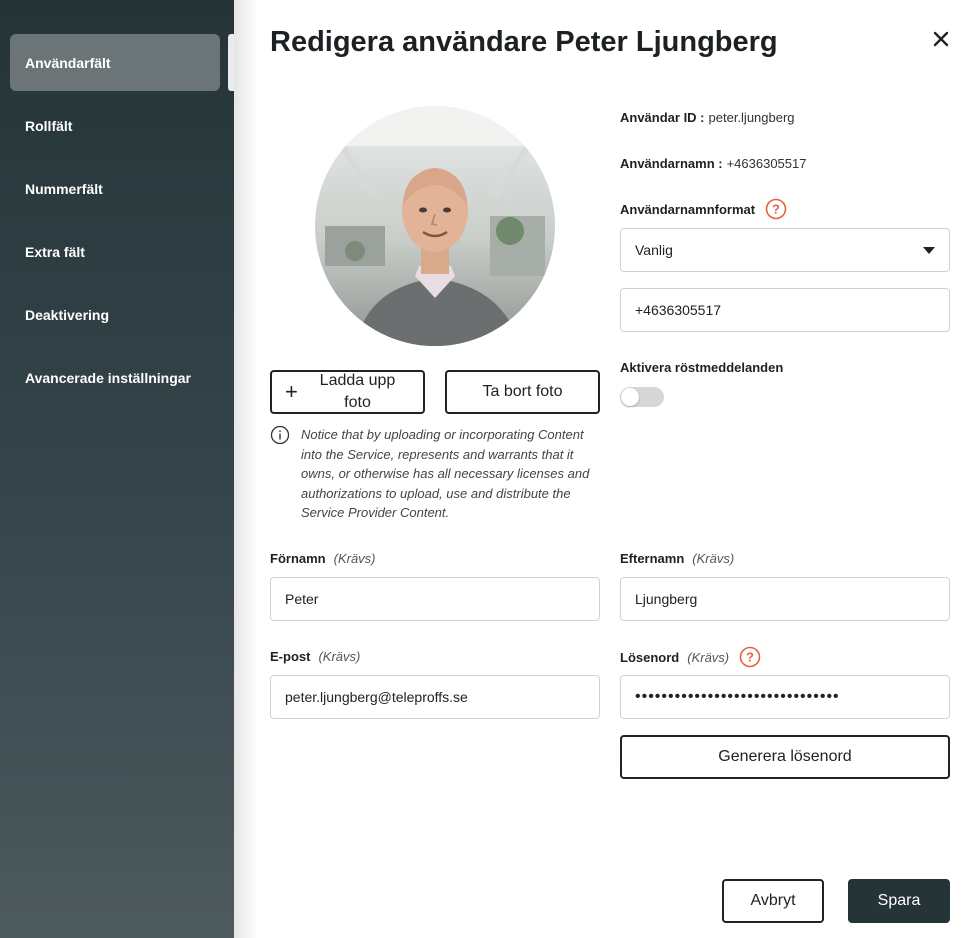  I want to click on sidebar-item-label: Deaktivering, so click(67, 314).